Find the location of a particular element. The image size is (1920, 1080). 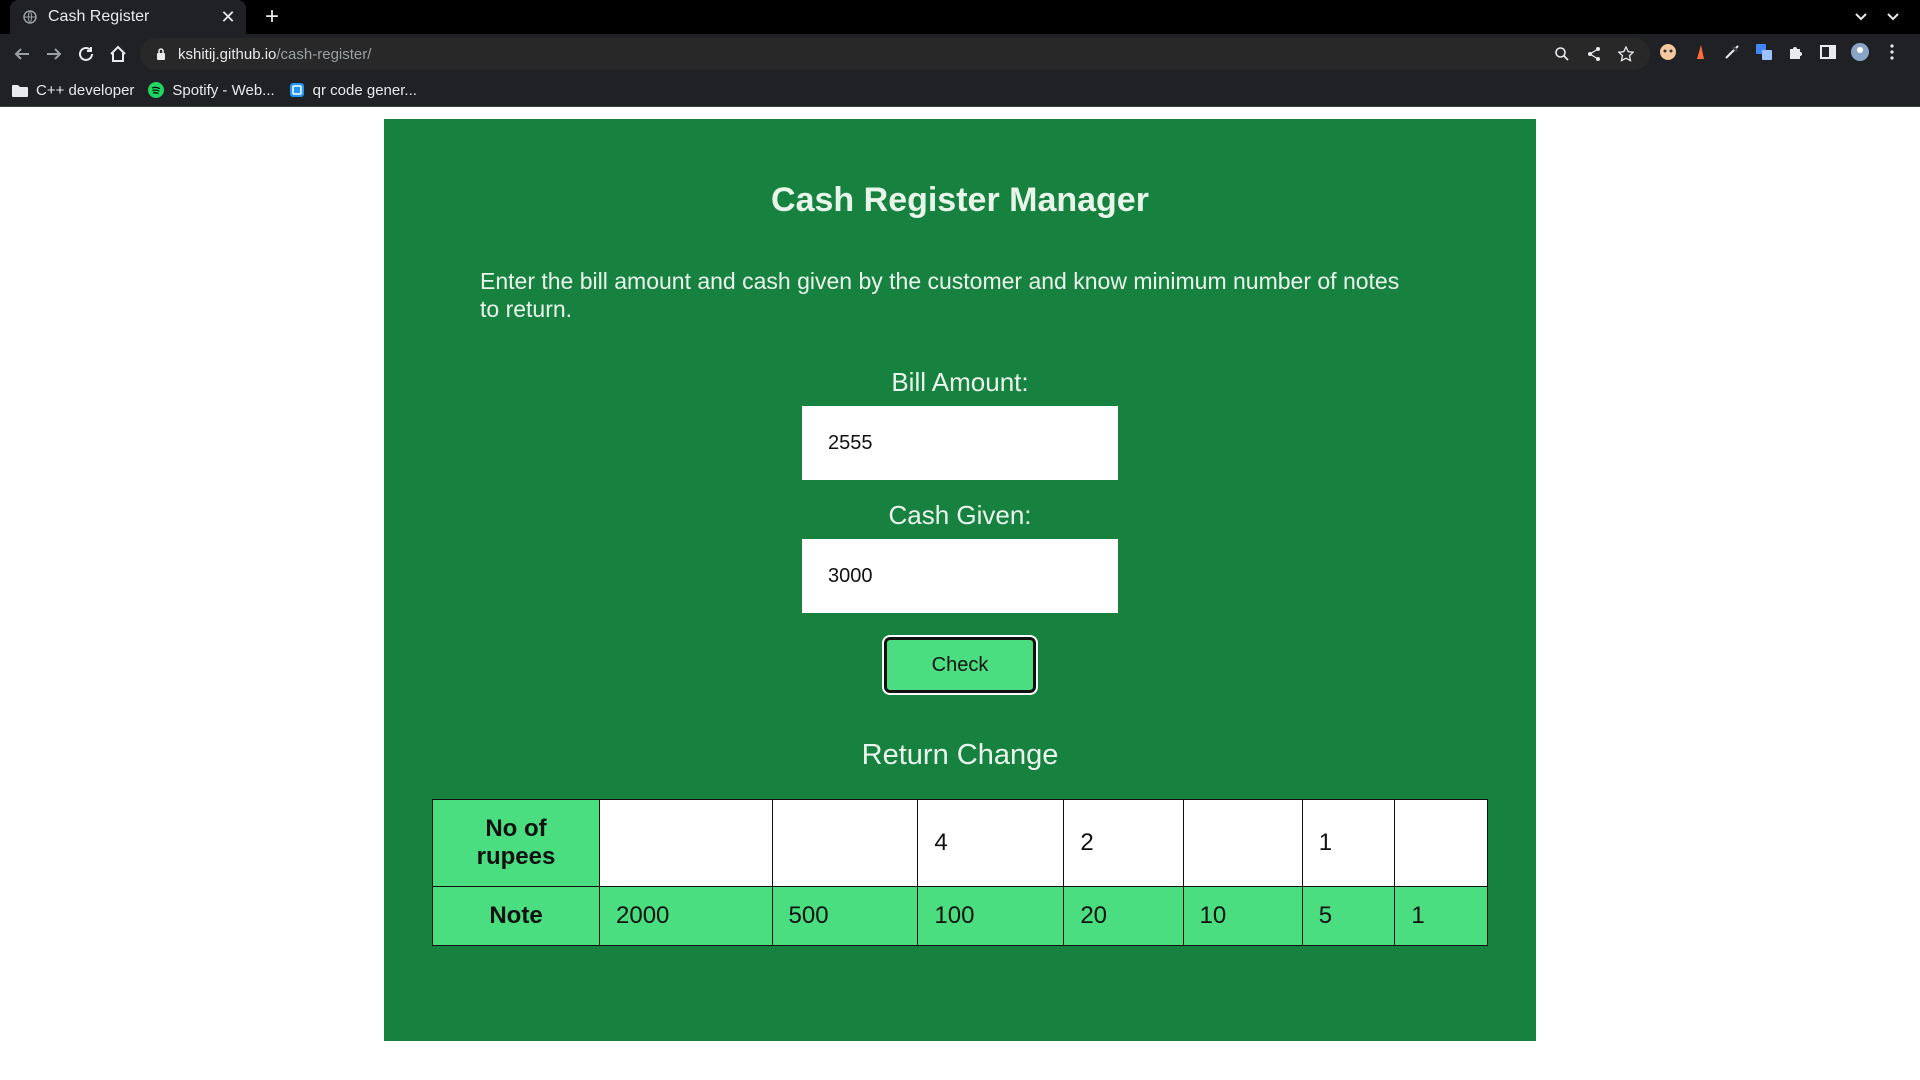

side-panel-icon is located at coordinates (1828, 52).